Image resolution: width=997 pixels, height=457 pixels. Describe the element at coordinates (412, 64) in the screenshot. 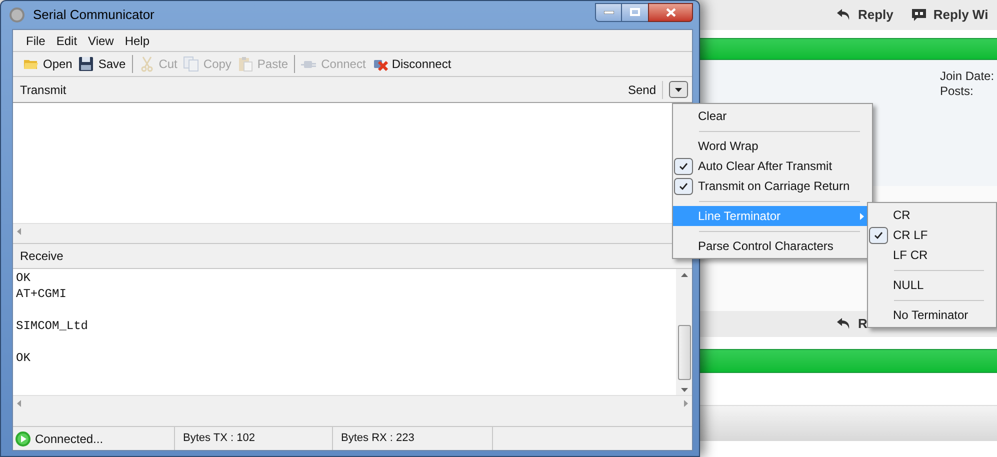

I see `toolbar-button: Disconnect` at that location.